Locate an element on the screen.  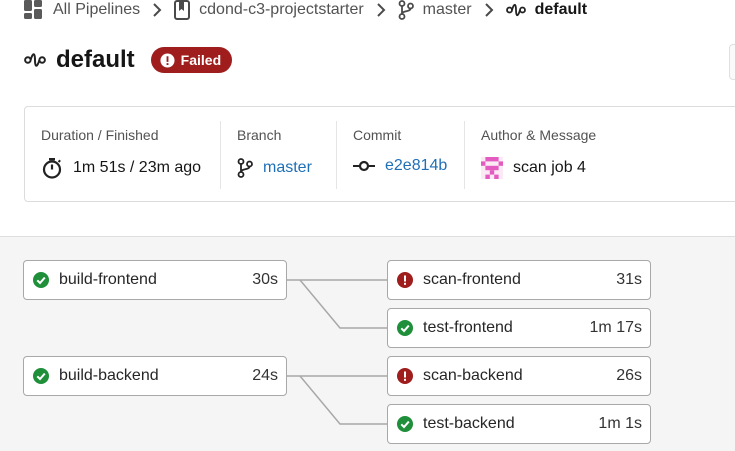
job-duration: 1m 17s is located at coordinates (615, 327).